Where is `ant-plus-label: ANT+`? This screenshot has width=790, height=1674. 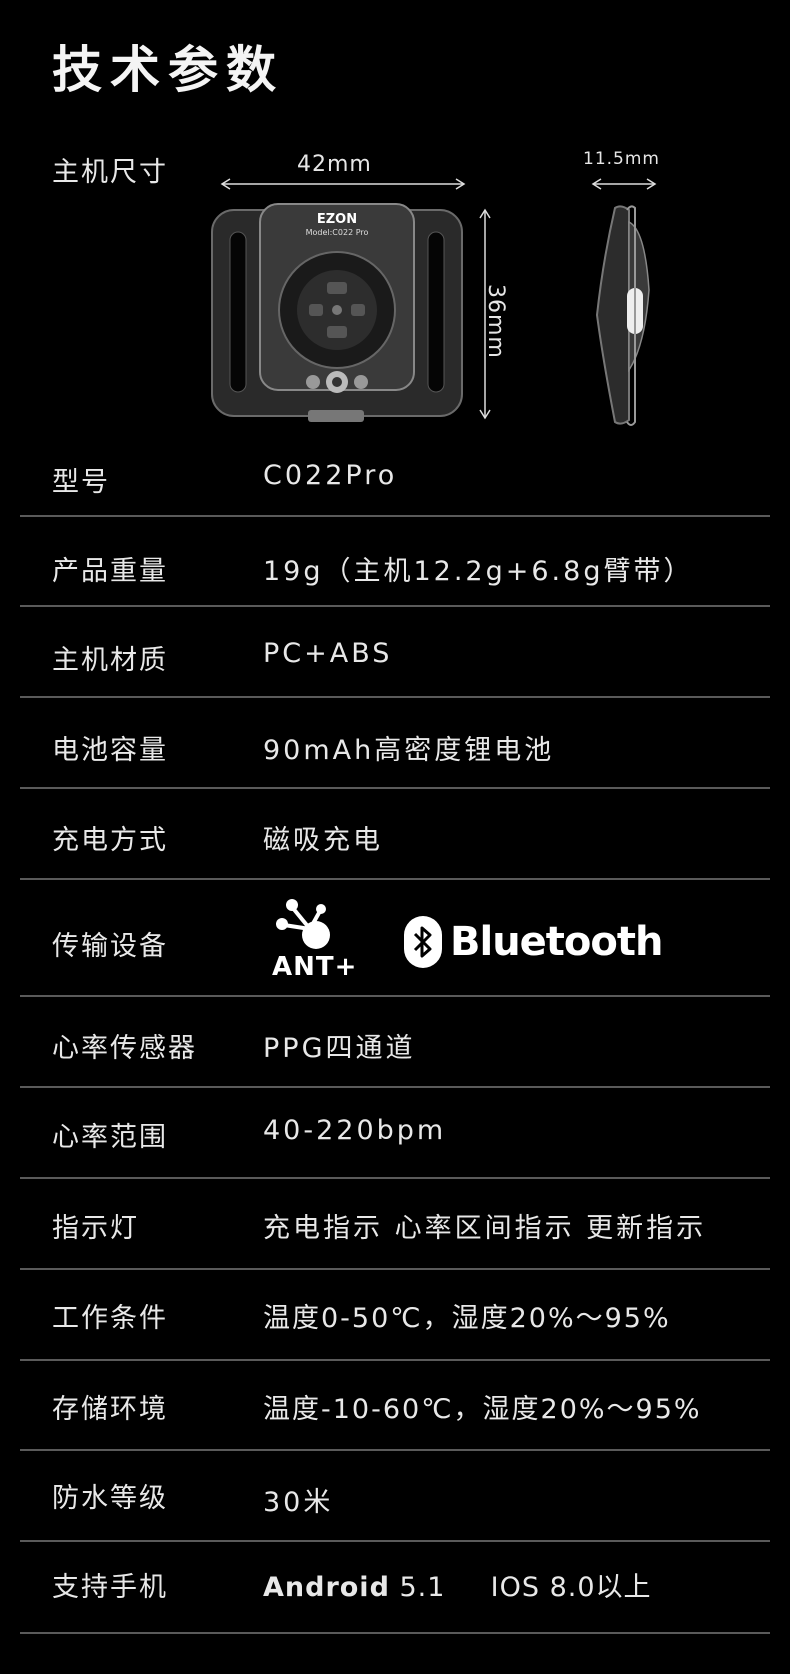
ant-plus-label: ANT+ is located at coordinates (315, 967).